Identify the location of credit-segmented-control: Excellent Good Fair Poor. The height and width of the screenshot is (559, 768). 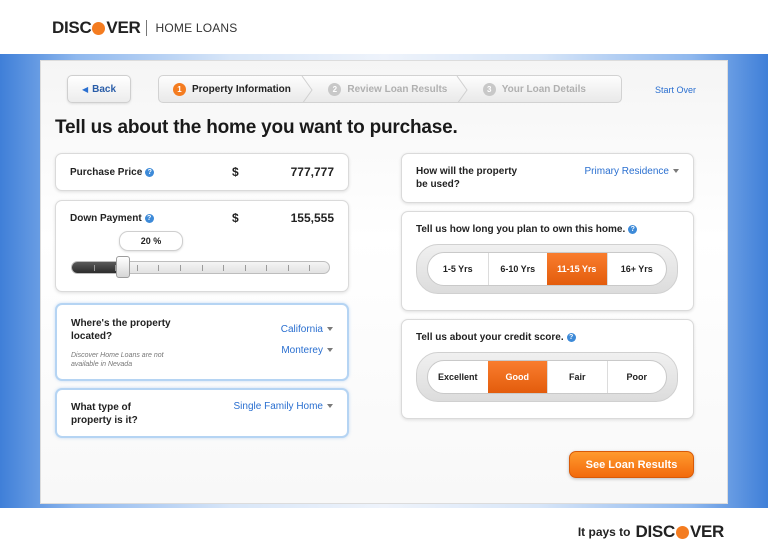
(547, 377).